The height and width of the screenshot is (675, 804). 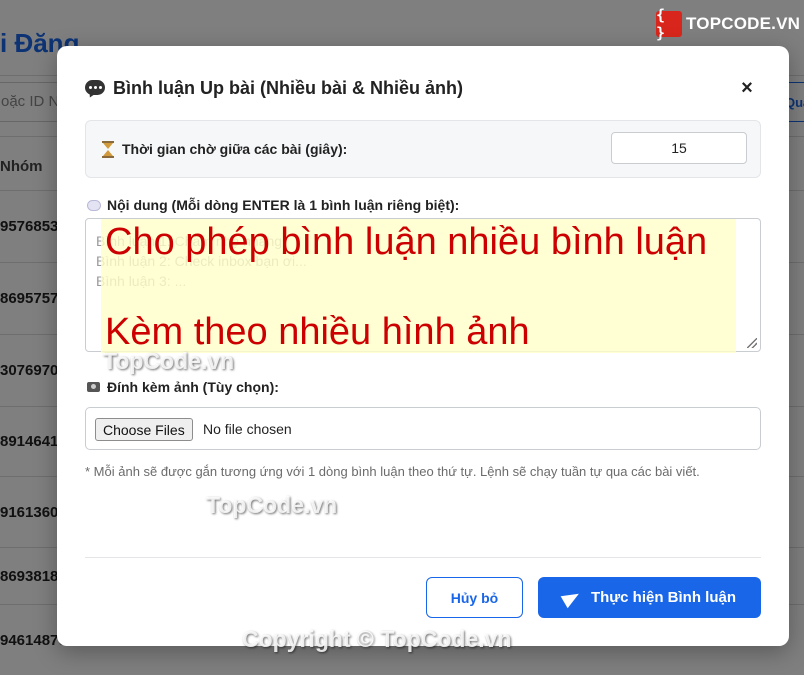 I want to click on cancel-button: Hủy bỏ, so click(x=474, y=597).